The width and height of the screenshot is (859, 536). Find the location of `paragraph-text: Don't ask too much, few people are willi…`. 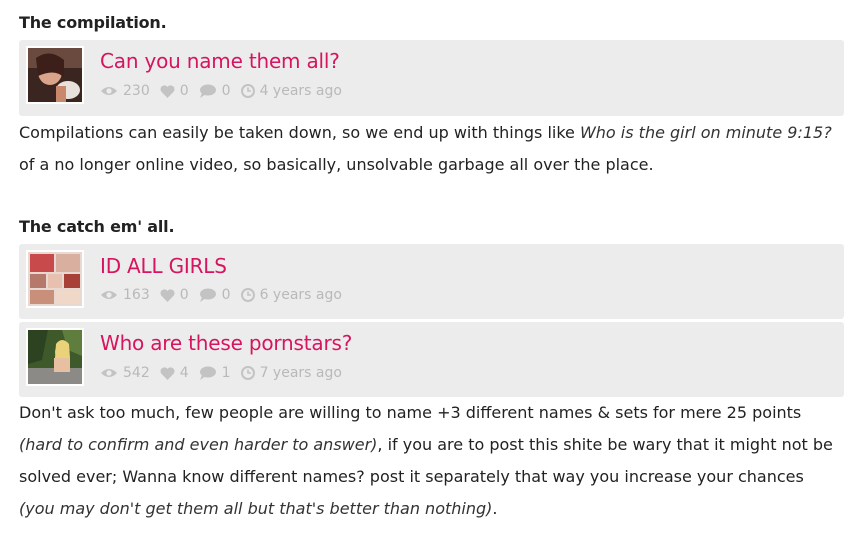

paragraph-text: Don't ask too much, few people are willi… is located at coordinates (410, 412).